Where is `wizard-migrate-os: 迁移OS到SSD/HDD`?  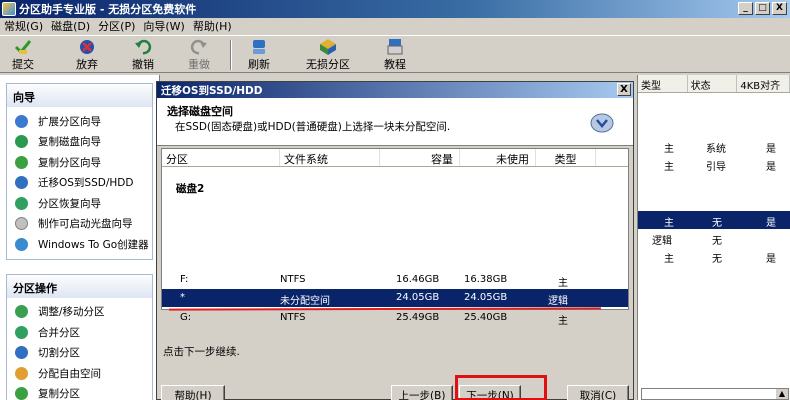 wizard-migrate-os: 迁移OS到SSD/HDD is located at coordinates (79, 183).